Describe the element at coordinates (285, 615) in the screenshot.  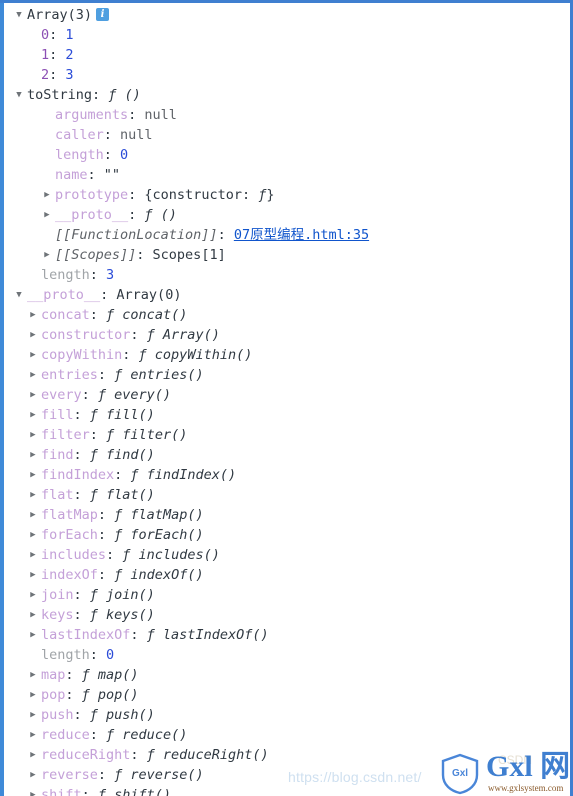
I see `property-row: keys: ƒ keys()` at that location.